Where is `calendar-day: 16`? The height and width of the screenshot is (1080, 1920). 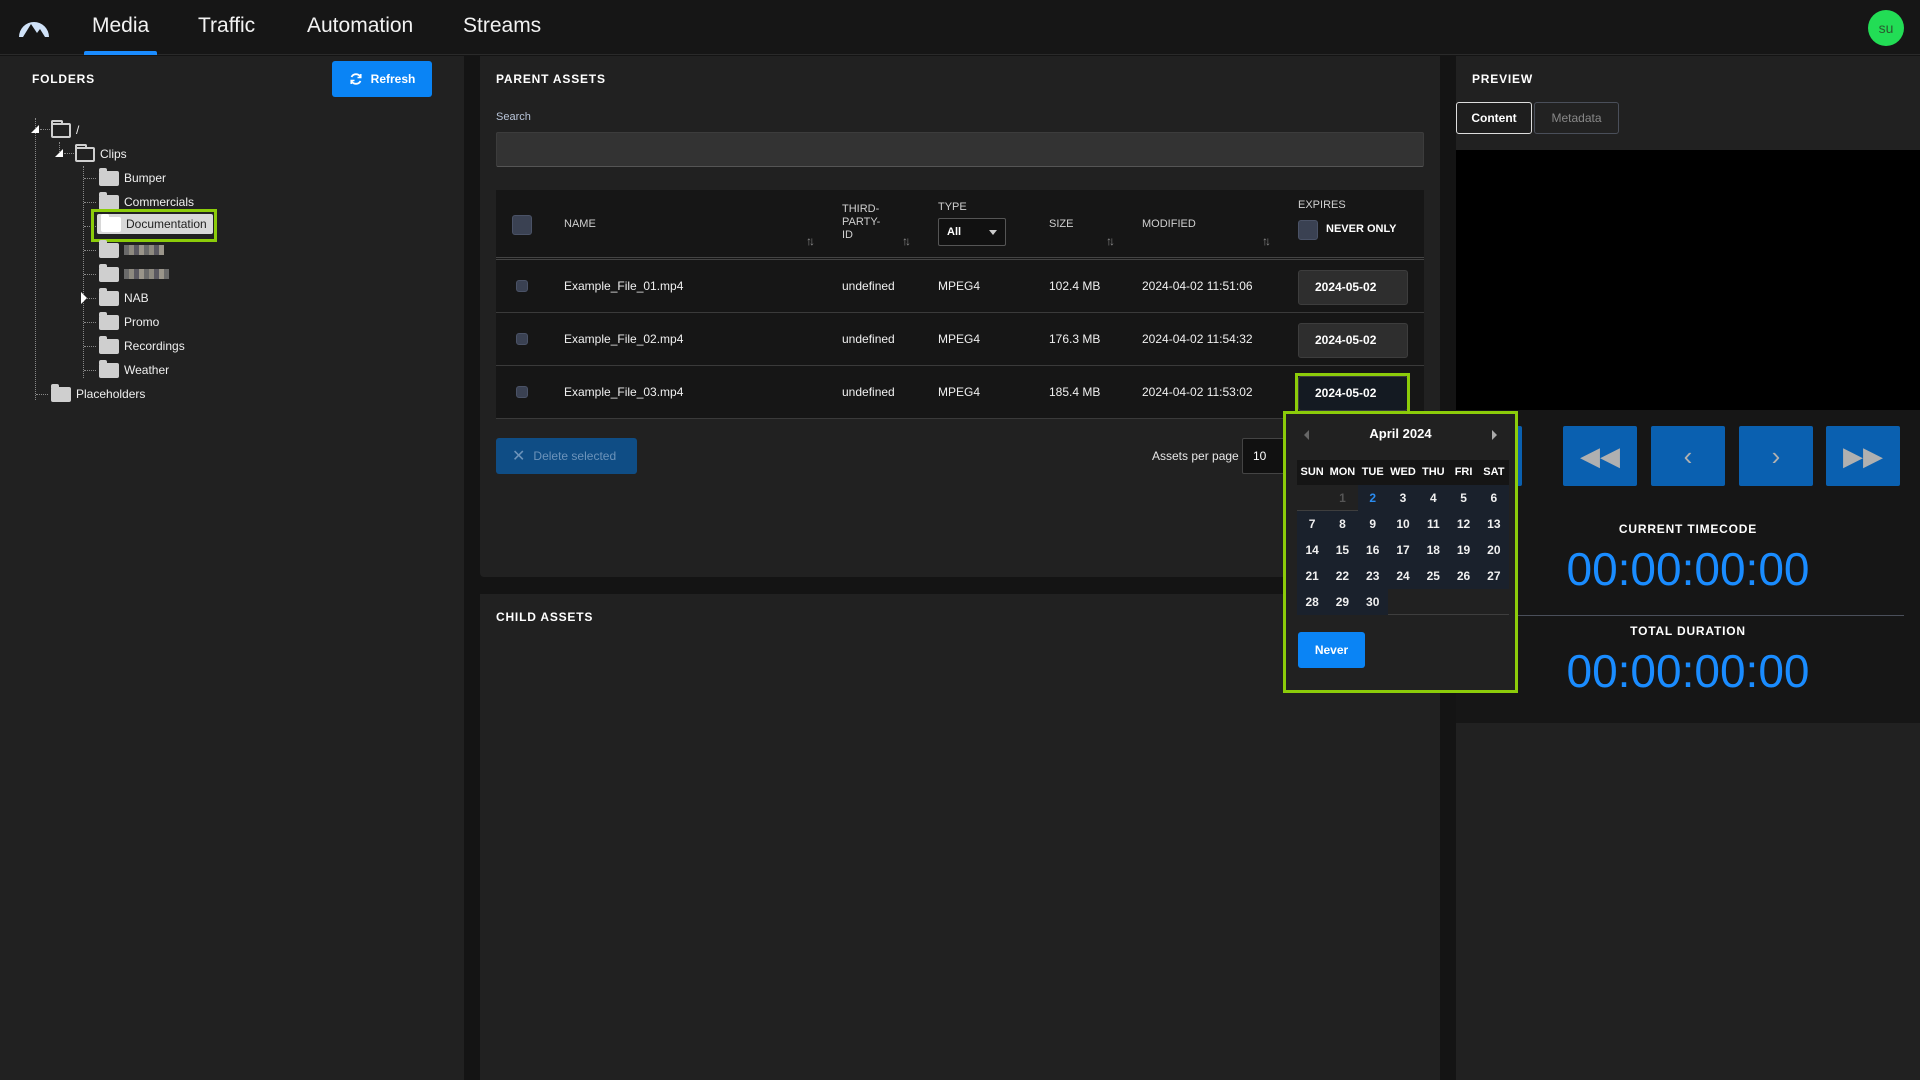 calendar-day: 16 is located at coordinates (1372, 550).